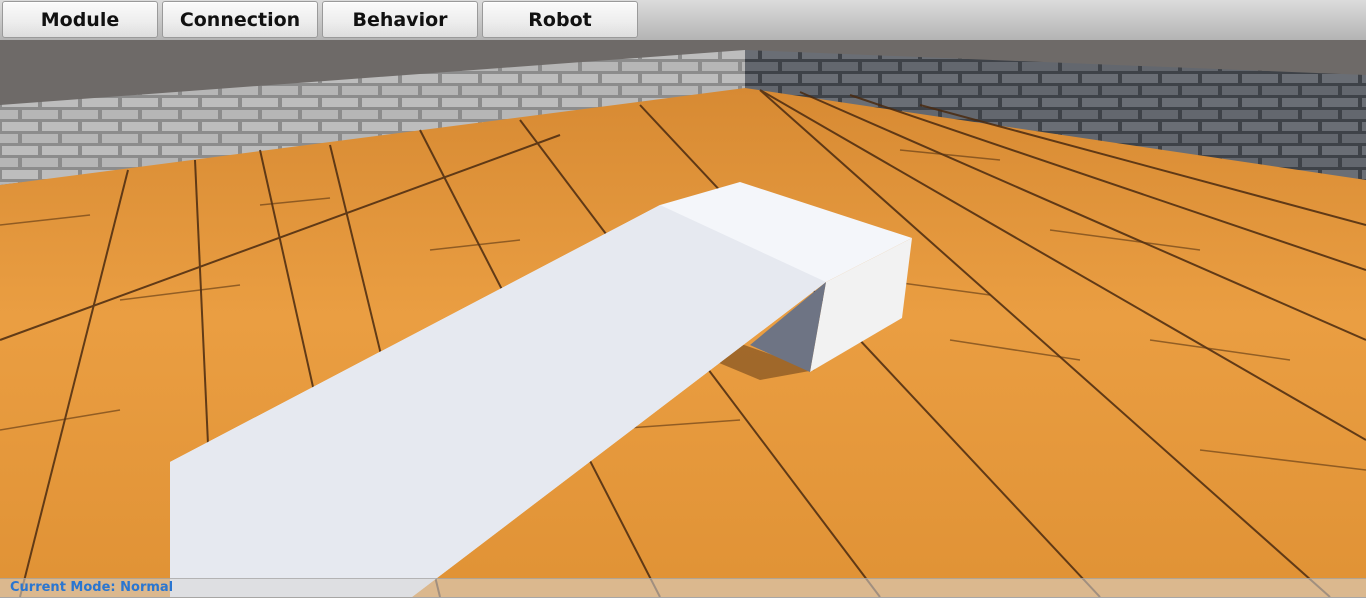 The width and height of the screenshot is (1366, 598). Describe the element at coordinates (683, 588) in the screenshot. I see `status-bar: Current Mode: Normal` at that location.